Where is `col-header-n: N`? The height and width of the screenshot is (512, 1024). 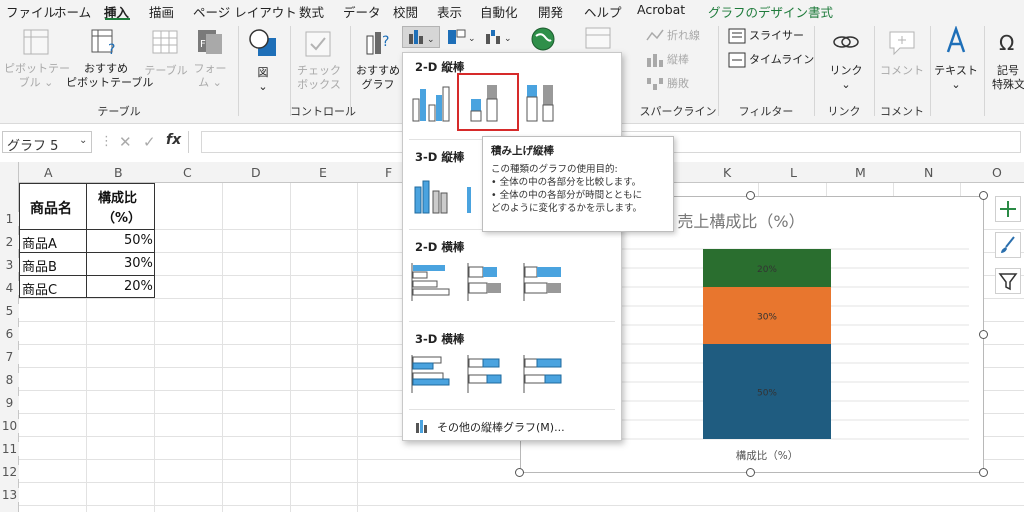
col-header-n: N is located at coordinates (928, 172).